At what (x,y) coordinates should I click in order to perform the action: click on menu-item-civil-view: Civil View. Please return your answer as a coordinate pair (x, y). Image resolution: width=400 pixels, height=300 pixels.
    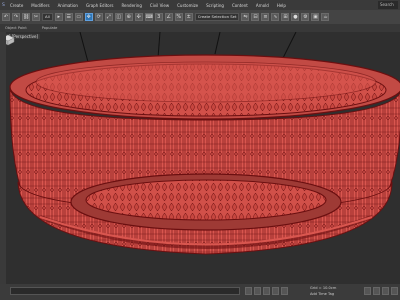
    Looking at the image, I should click on (159, 5).